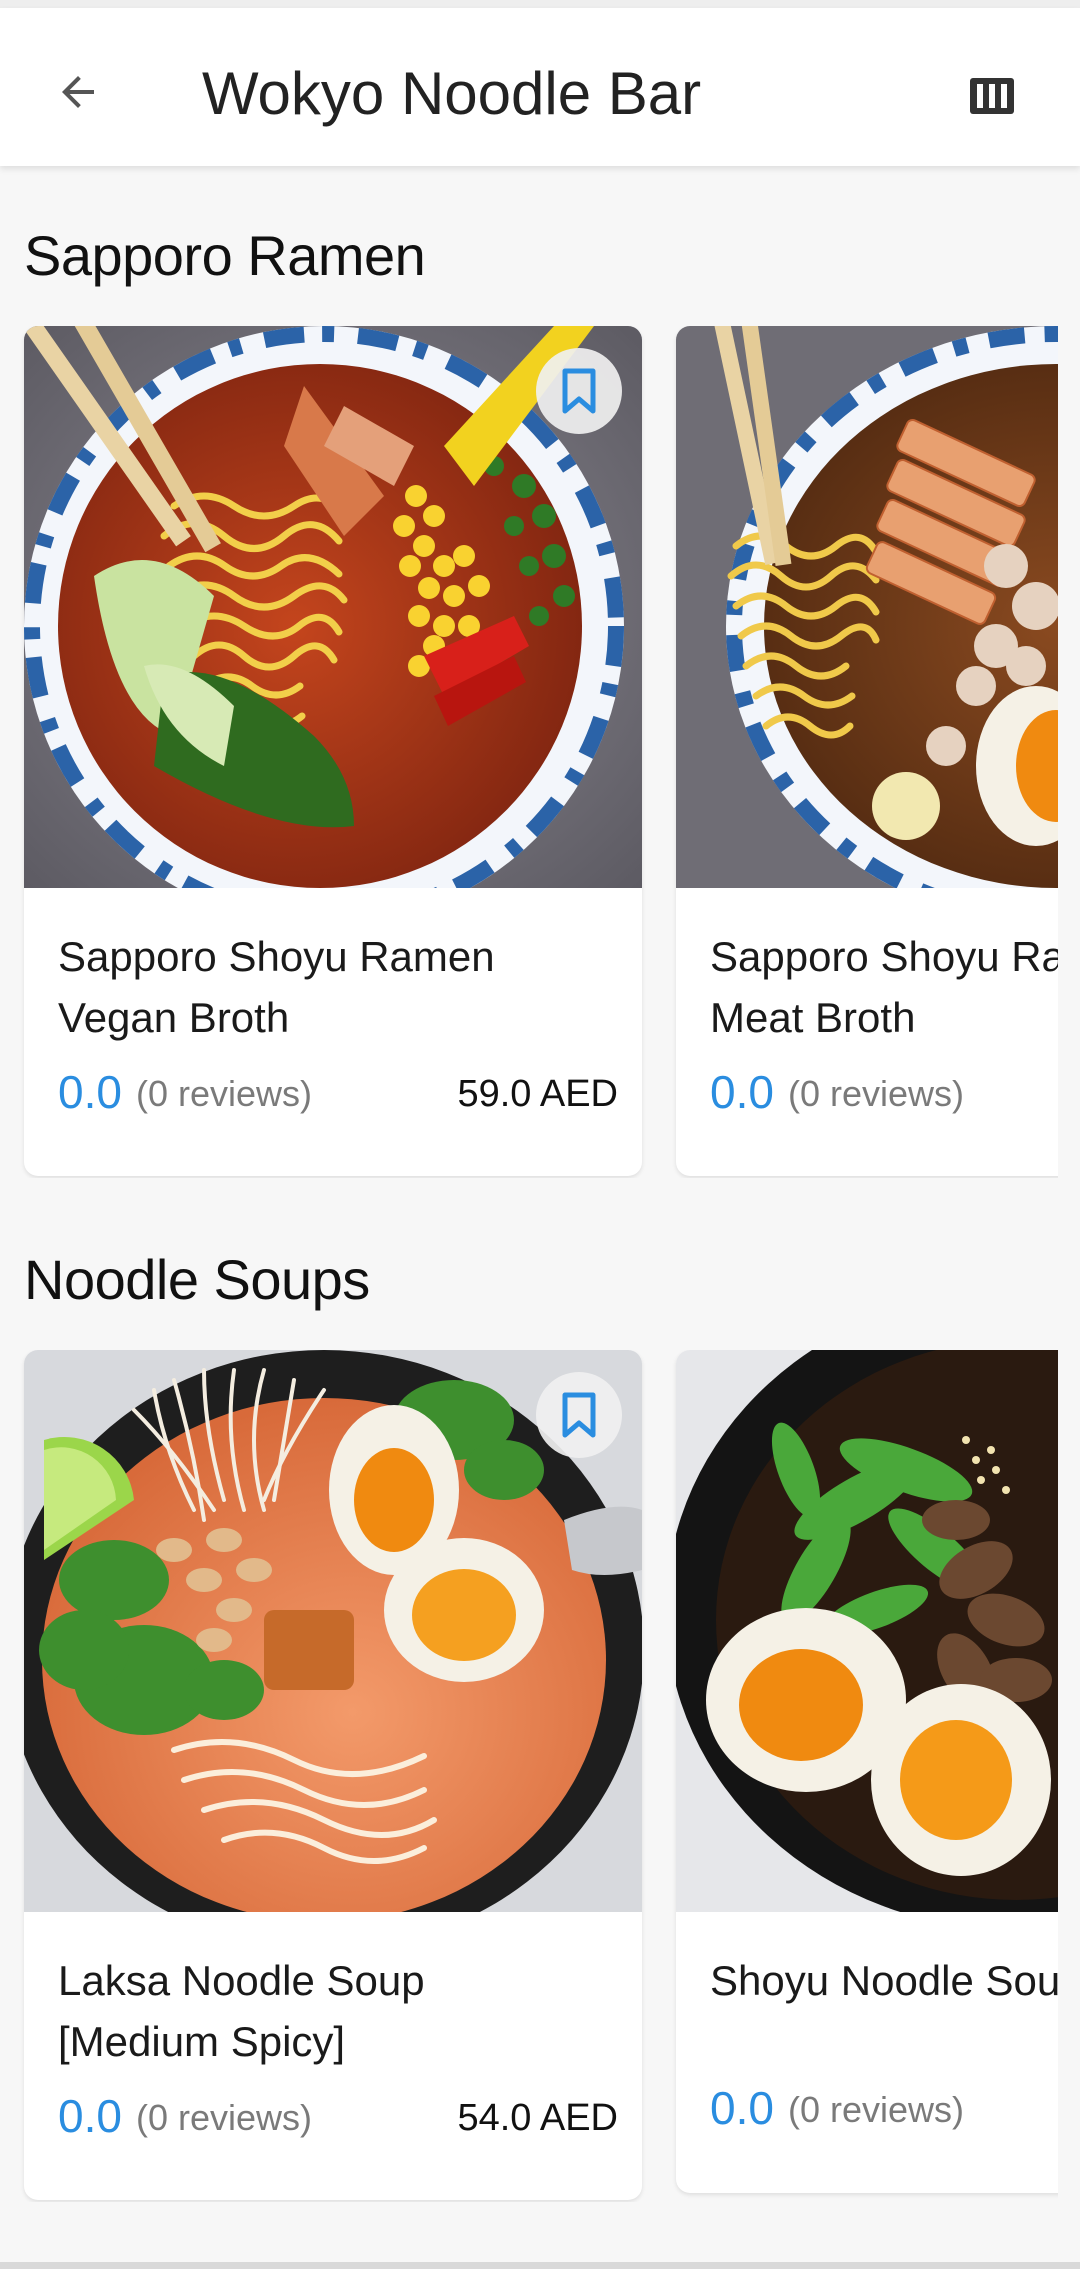 The height and width of the screenshot is (2269, 1080). What do you see at coordinates (540, 2265) in the screenshot?
I see `bottom-divider` at bounding box center [540, 2265].